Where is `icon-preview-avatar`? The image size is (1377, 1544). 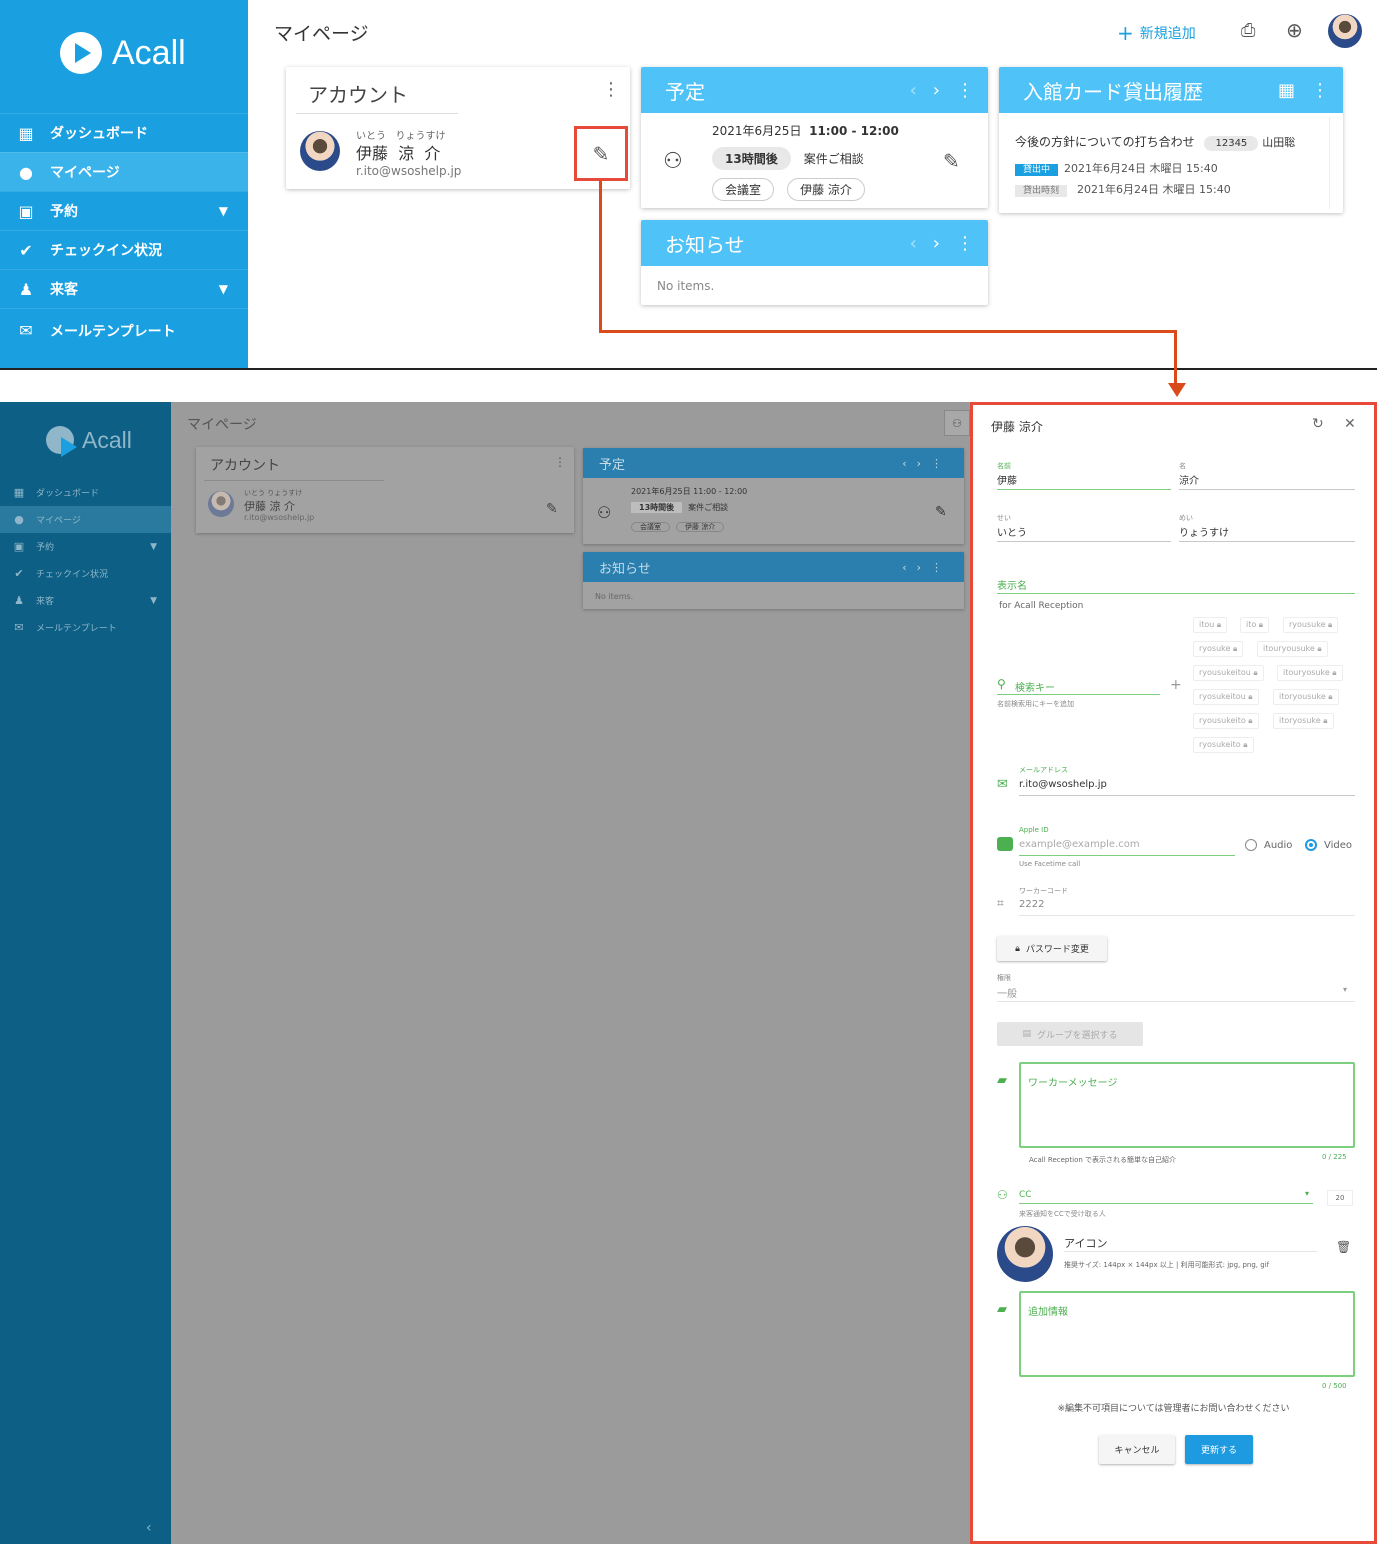
icon-preview-avatar is located at coordinates (1025, 1254).